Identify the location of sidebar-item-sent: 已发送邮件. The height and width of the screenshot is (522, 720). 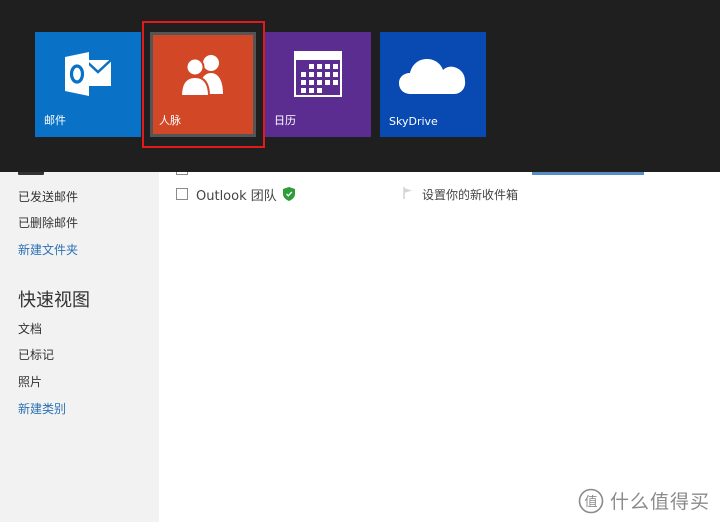
(48, 196).